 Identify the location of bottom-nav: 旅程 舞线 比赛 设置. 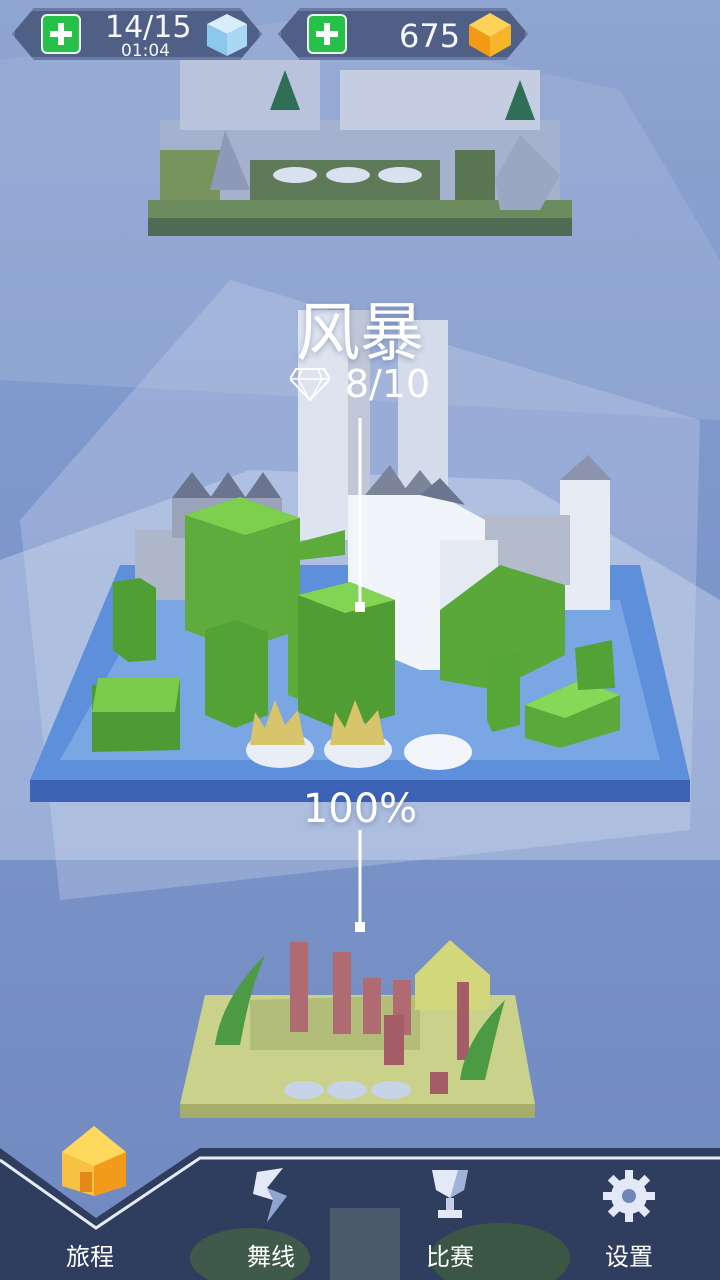
(360, 1203).